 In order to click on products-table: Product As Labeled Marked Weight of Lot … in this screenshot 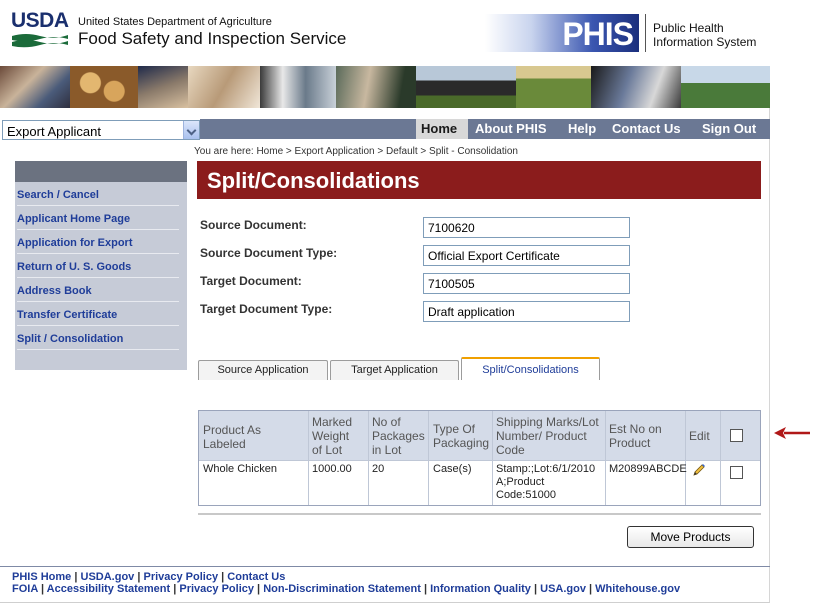, I will do `click(479, 458)`.